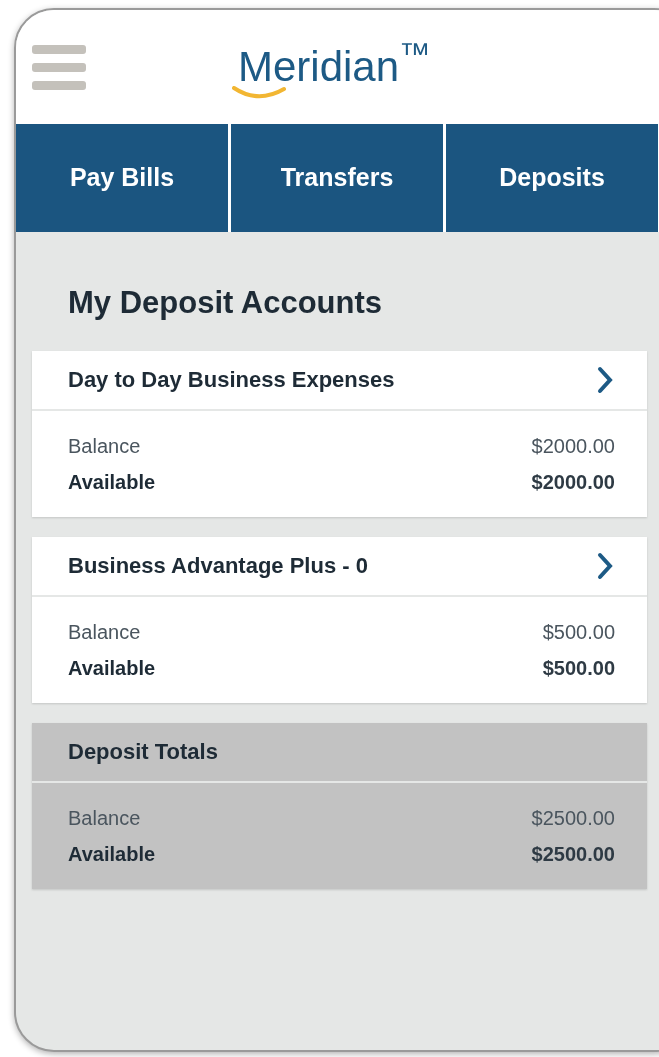  Describe the element at coordinates (334, 66) in the screenshot. I see `logo-wordmark: Meridian$^{™}$` at that location.